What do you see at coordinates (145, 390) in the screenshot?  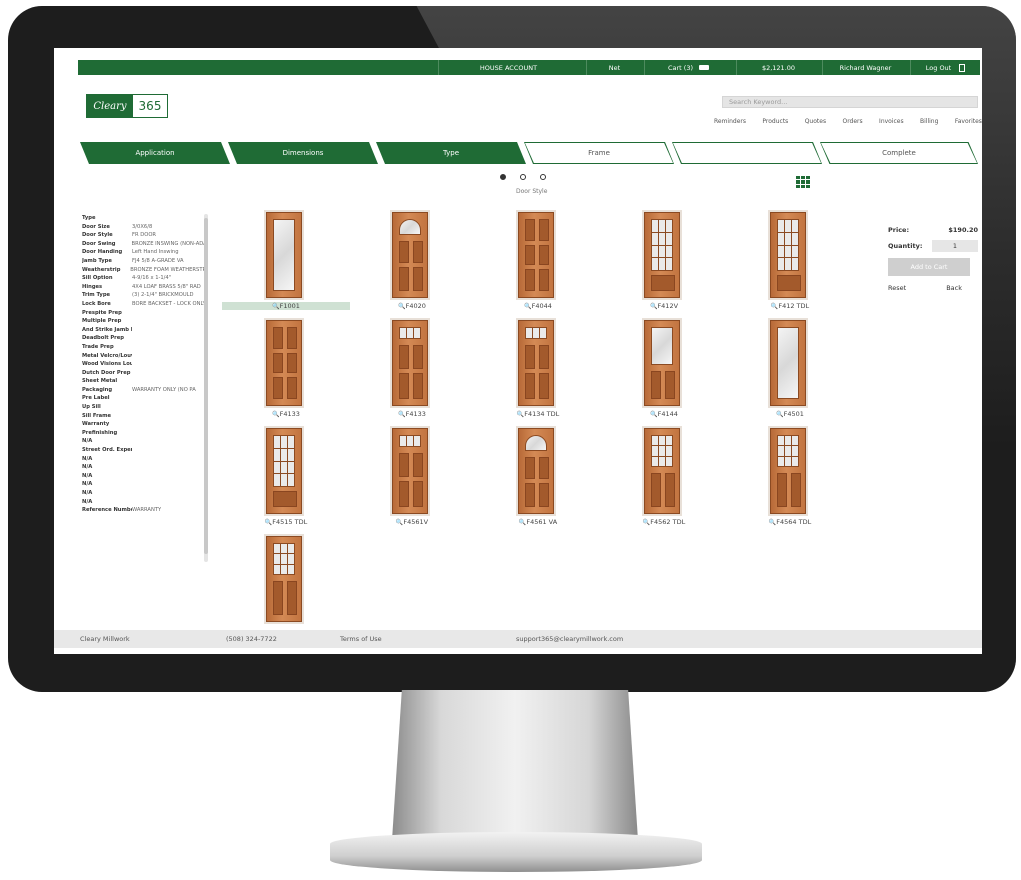 I see `spec-row: Packaging WARRANTY ONLY (NO PA` at bounding box center [145, 390].